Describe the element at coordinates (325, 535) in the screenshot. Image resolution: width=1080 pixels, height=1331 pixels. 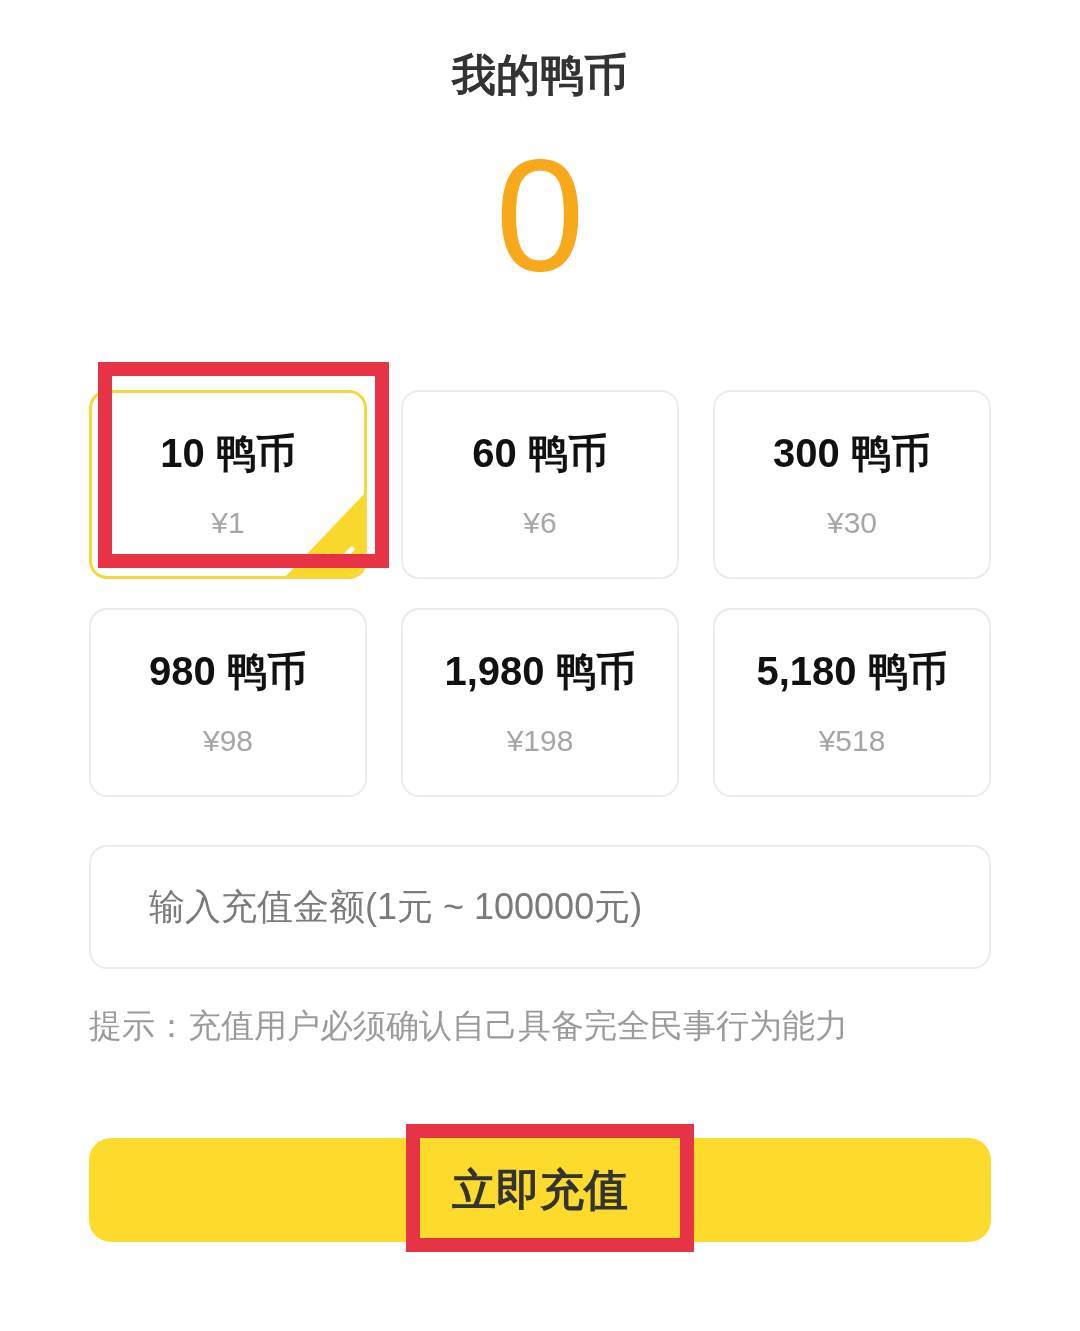
I see `check-corner-icon` at that location.